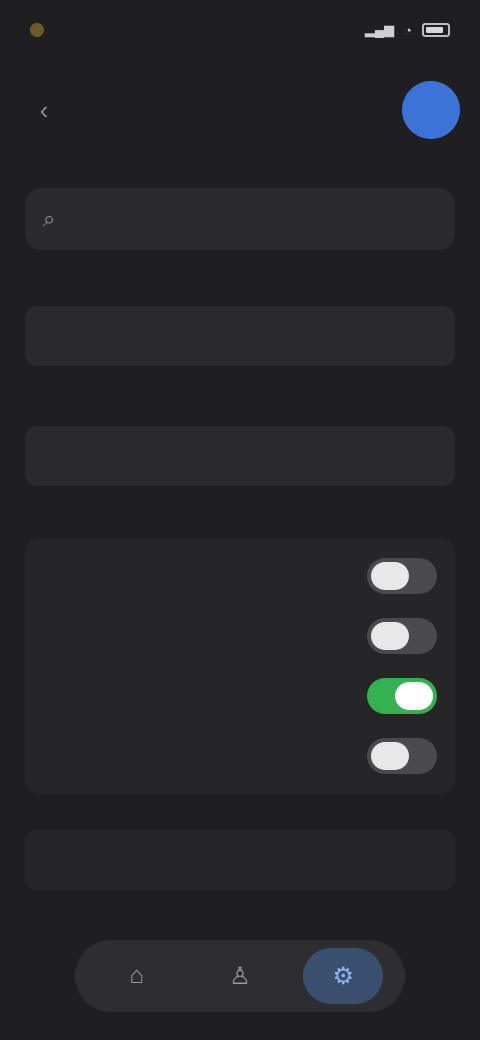 The height and width of the screenshot is (1040, 480). I want to click on back-button: ‹, so click(44, 110).